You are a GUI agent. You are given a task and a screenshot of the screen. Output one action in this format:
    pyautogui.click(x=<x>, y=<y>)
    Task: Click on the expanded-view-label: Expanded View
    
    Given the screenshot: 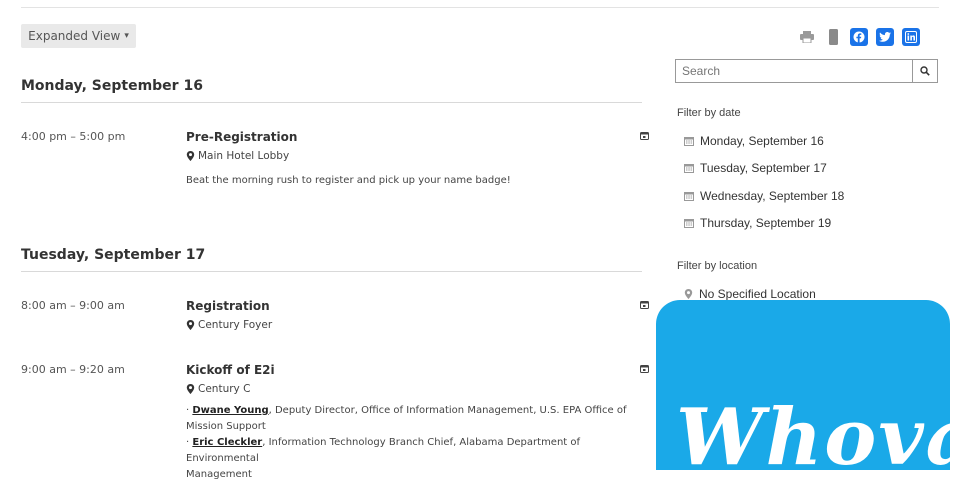 What is the action you would take?
    pyautogui.click(x=74, y=36)
    